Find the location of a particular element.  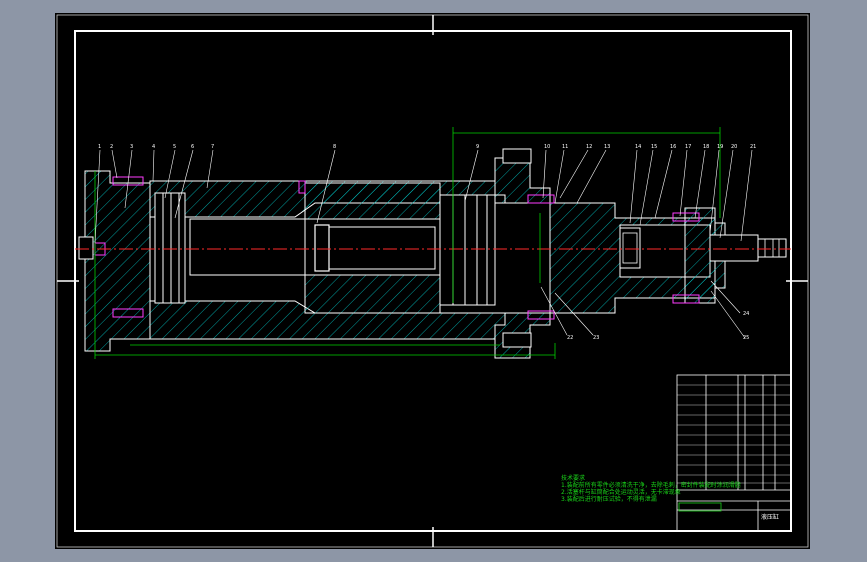

part-callout-9: 9 is located at coordinates (478, 147).